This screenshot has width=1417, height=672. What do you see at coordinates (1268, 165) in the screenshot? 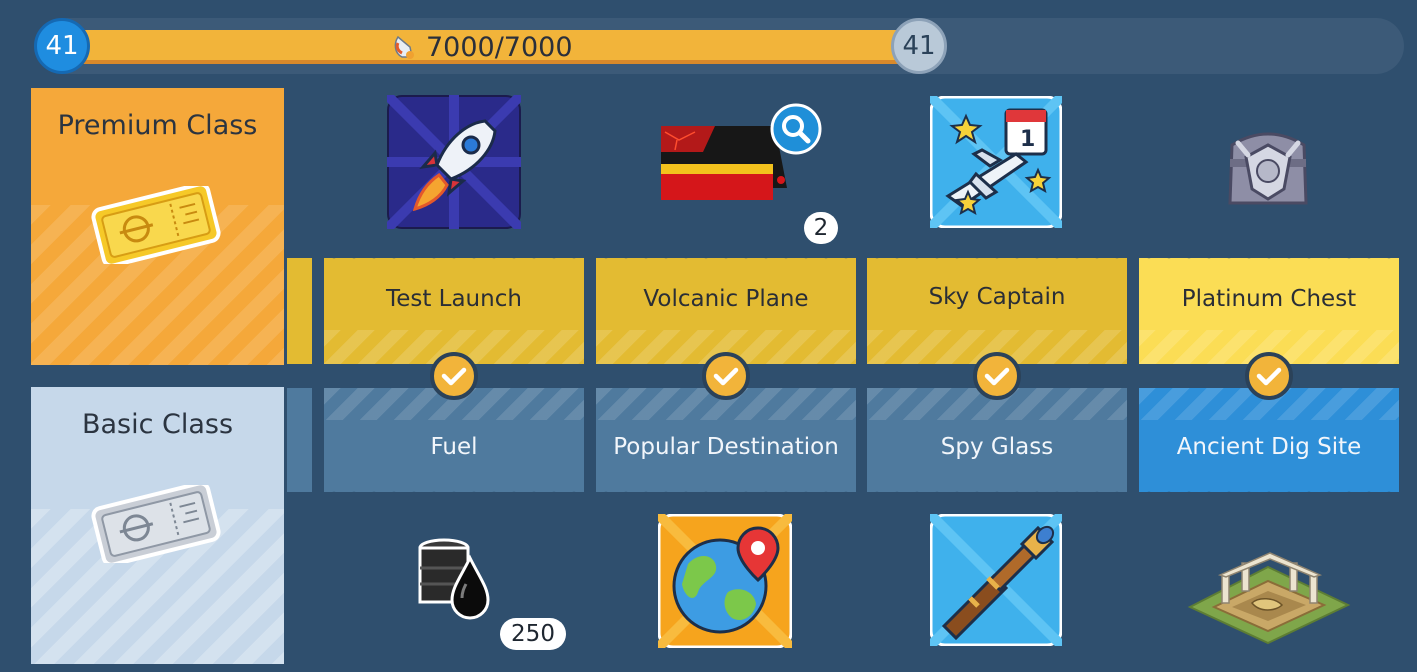
I see `platinum-chest-icon` at bounding box center [1268, 165].